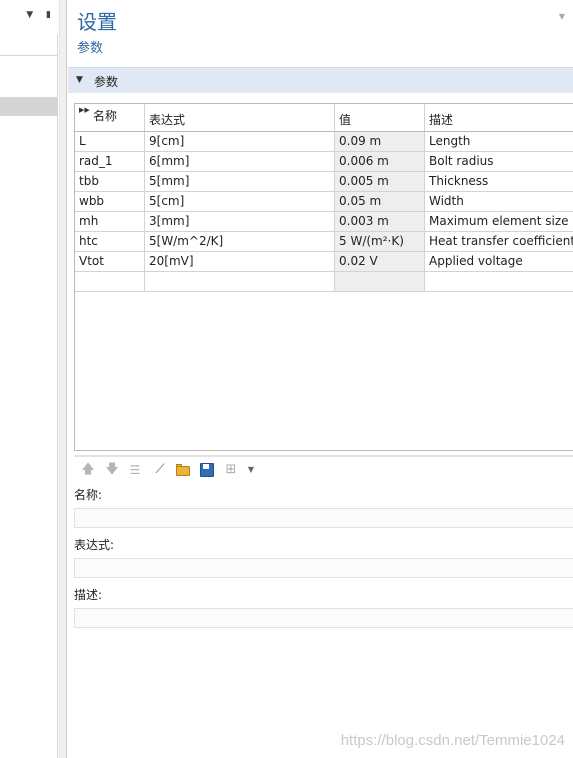  I want to click on table-row: rad_1 6[mm] 0.006 m Bolt radius, so click(324, 162).